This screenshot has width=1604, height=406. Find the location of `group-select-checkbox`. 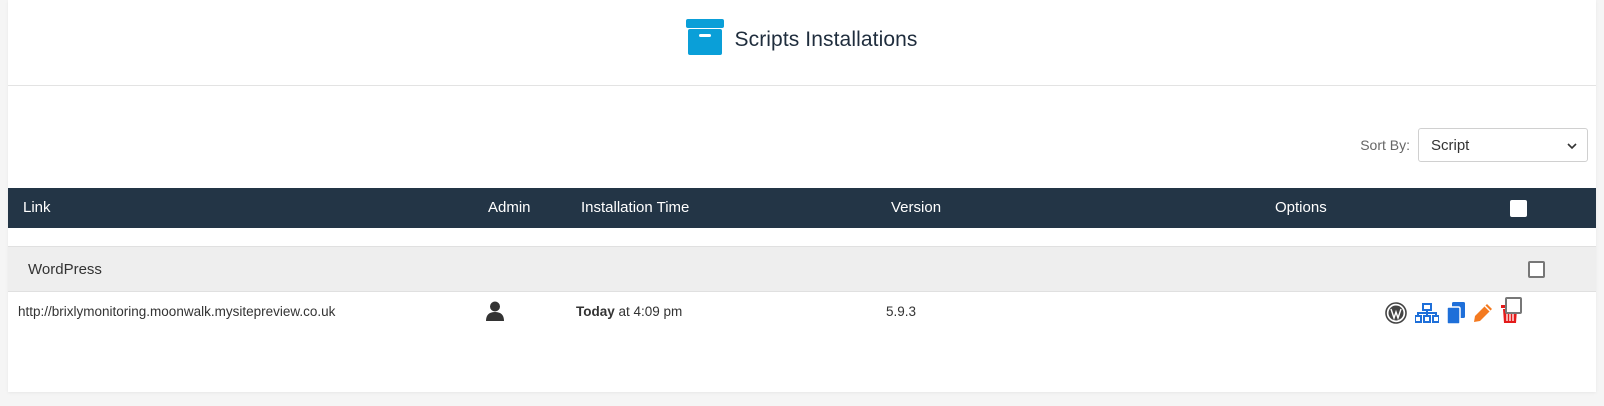

group-select-checkbox is located at coordinates (1536, 269).